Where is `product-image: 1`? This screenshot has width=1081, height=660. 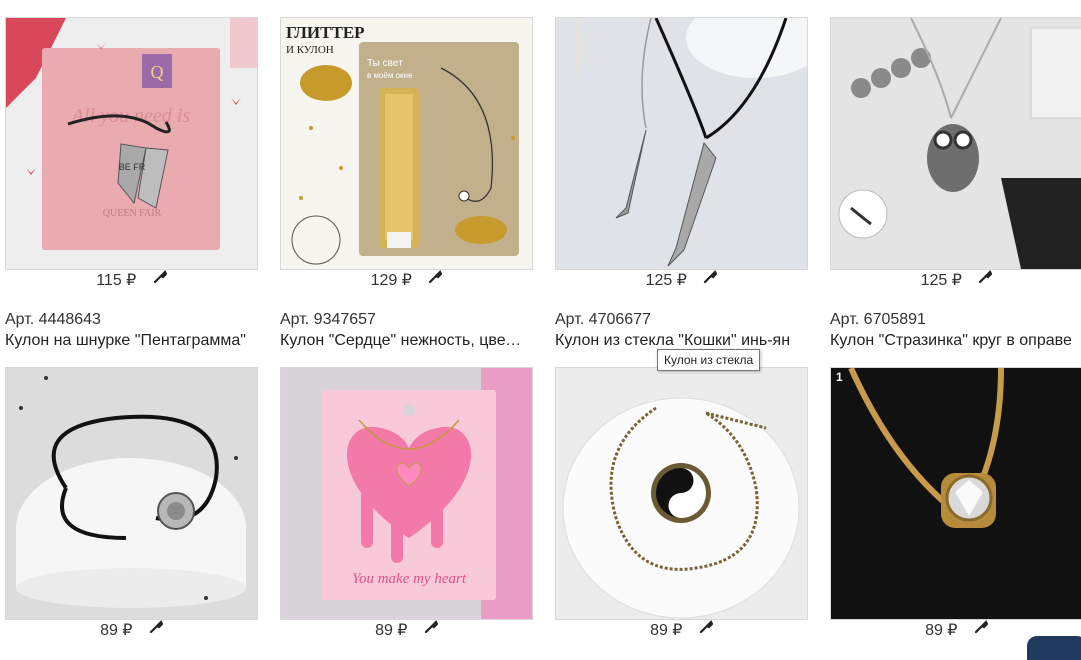
product-image: 1 is located at coordinates (955, 493).